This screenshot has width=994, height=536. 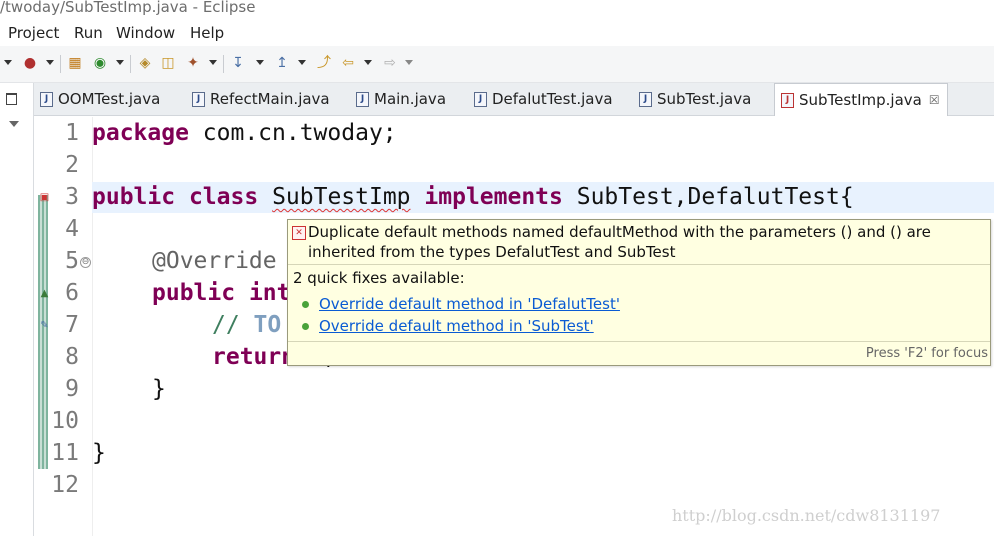 I want to click on tab-oomtest: J OOMTest.java, so click(x=97, y=99).